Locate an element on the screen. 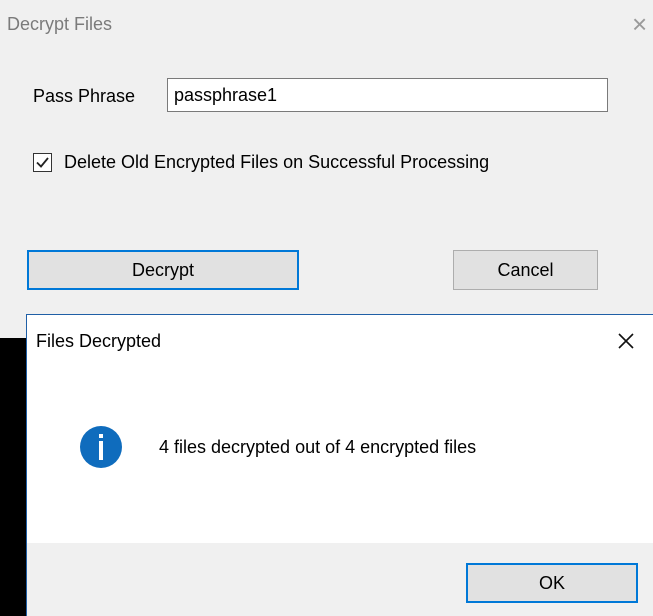 The image size is (653, 616). pass-phrase-label: Pass Phrase is located at coordinates (84, 96).